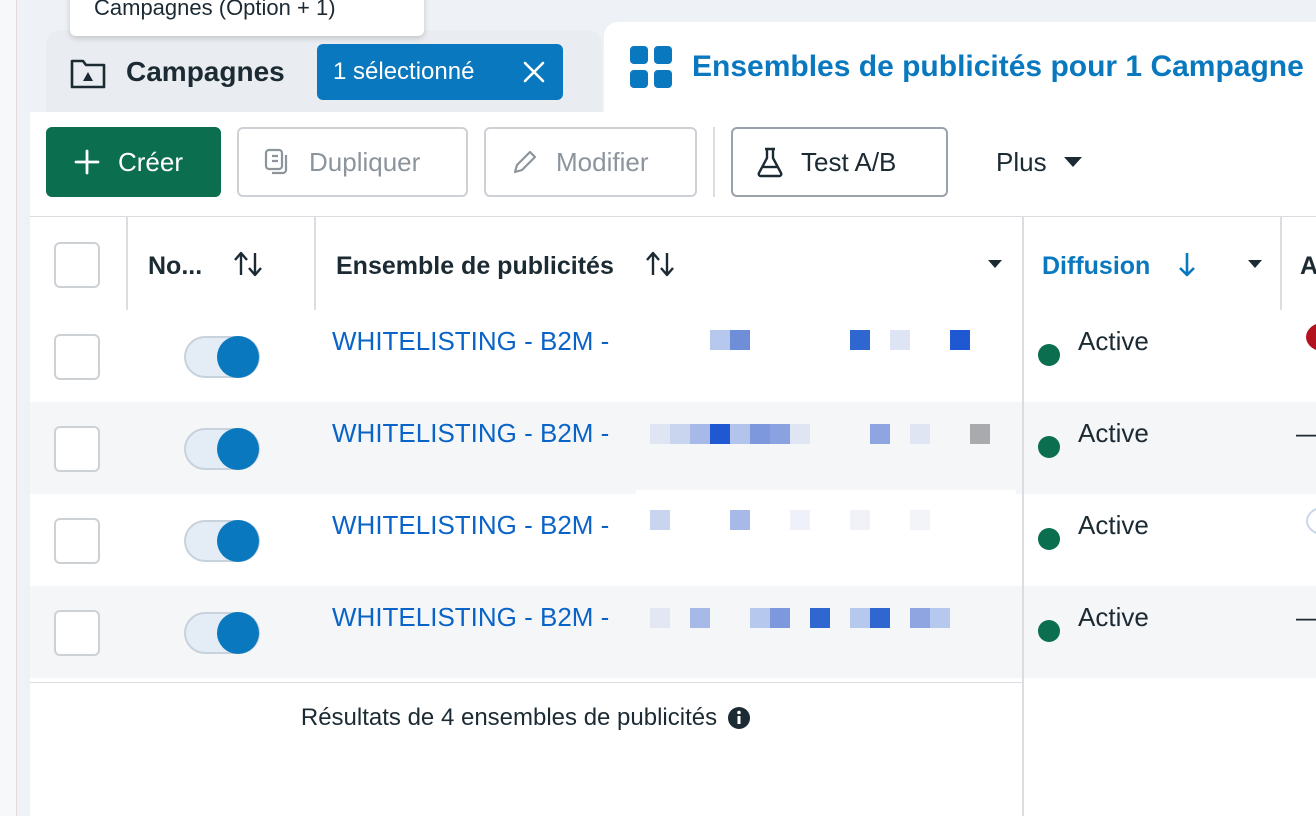 This screenshot has width=1316, height=816. What do you see at coordinates (534, 72) in the screenshot?
I see `close-icon` at bounding box center [534, 72].